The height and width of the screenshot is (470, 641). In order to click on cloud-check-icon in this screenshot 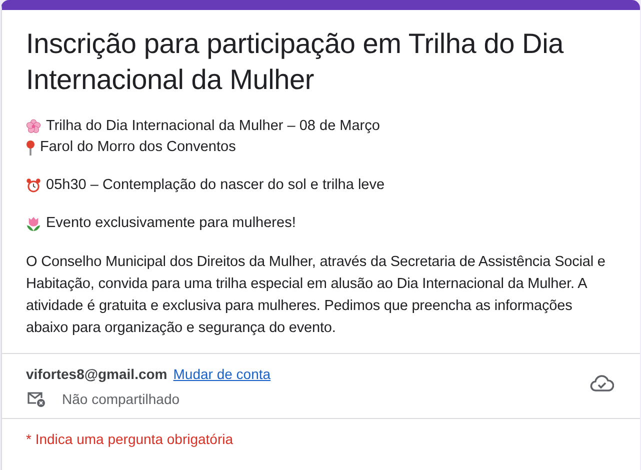, I will do `click(602, 383)`.